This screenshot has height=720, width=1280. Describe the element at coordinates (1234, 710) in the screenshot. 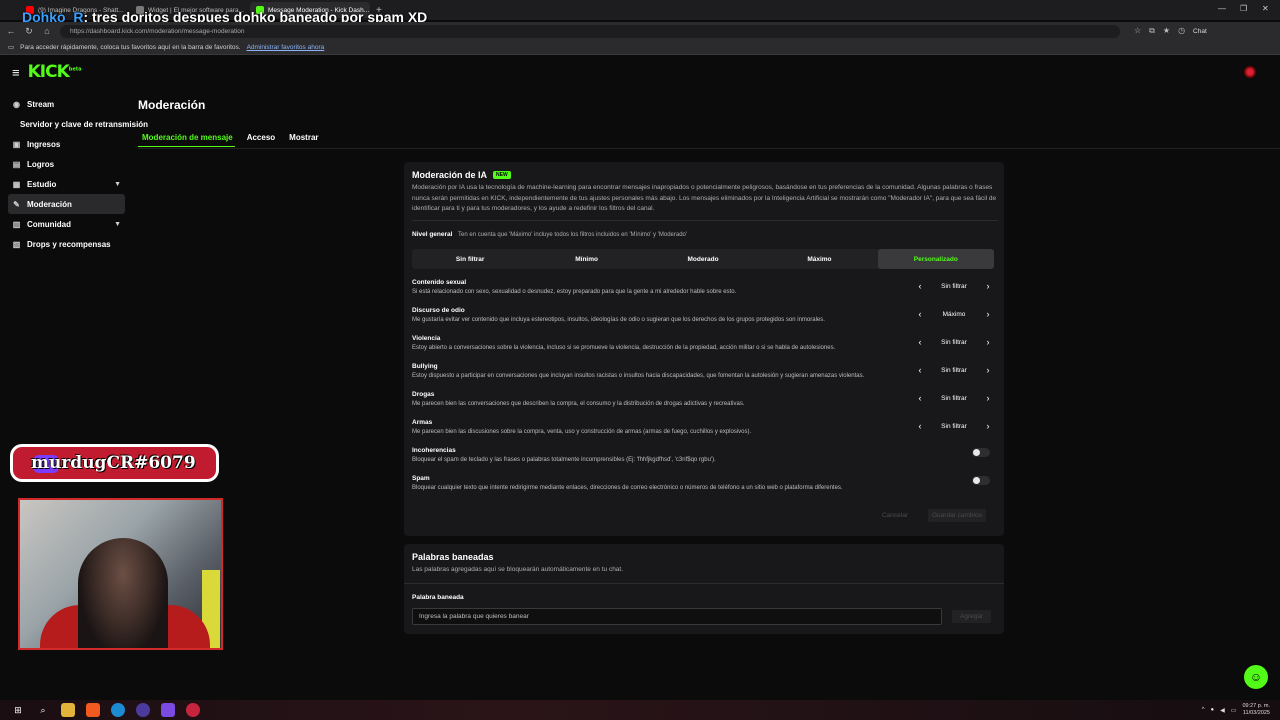

I see `battery-icon: ▭` at that location.